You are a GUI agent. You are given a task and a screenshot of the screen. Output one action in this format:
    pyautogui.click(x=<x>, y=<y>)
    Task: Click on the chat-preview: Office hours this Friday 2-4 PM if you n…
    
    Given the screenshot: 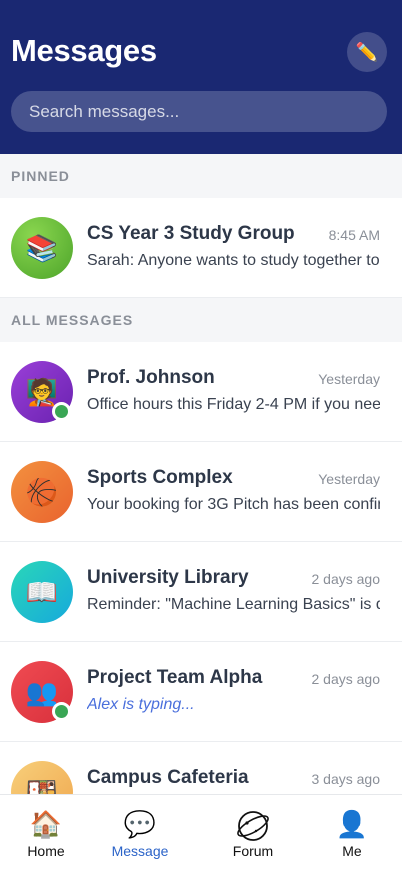 What is the action you would take?
    pyautogui.click(x=233, y=404)
    